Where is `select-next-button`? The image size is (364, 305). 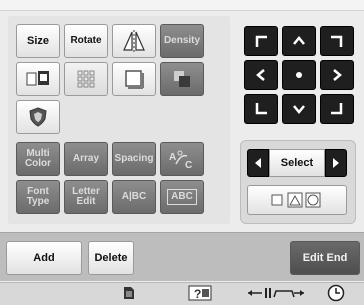 select-next-button is located at coordinates (336, 163).